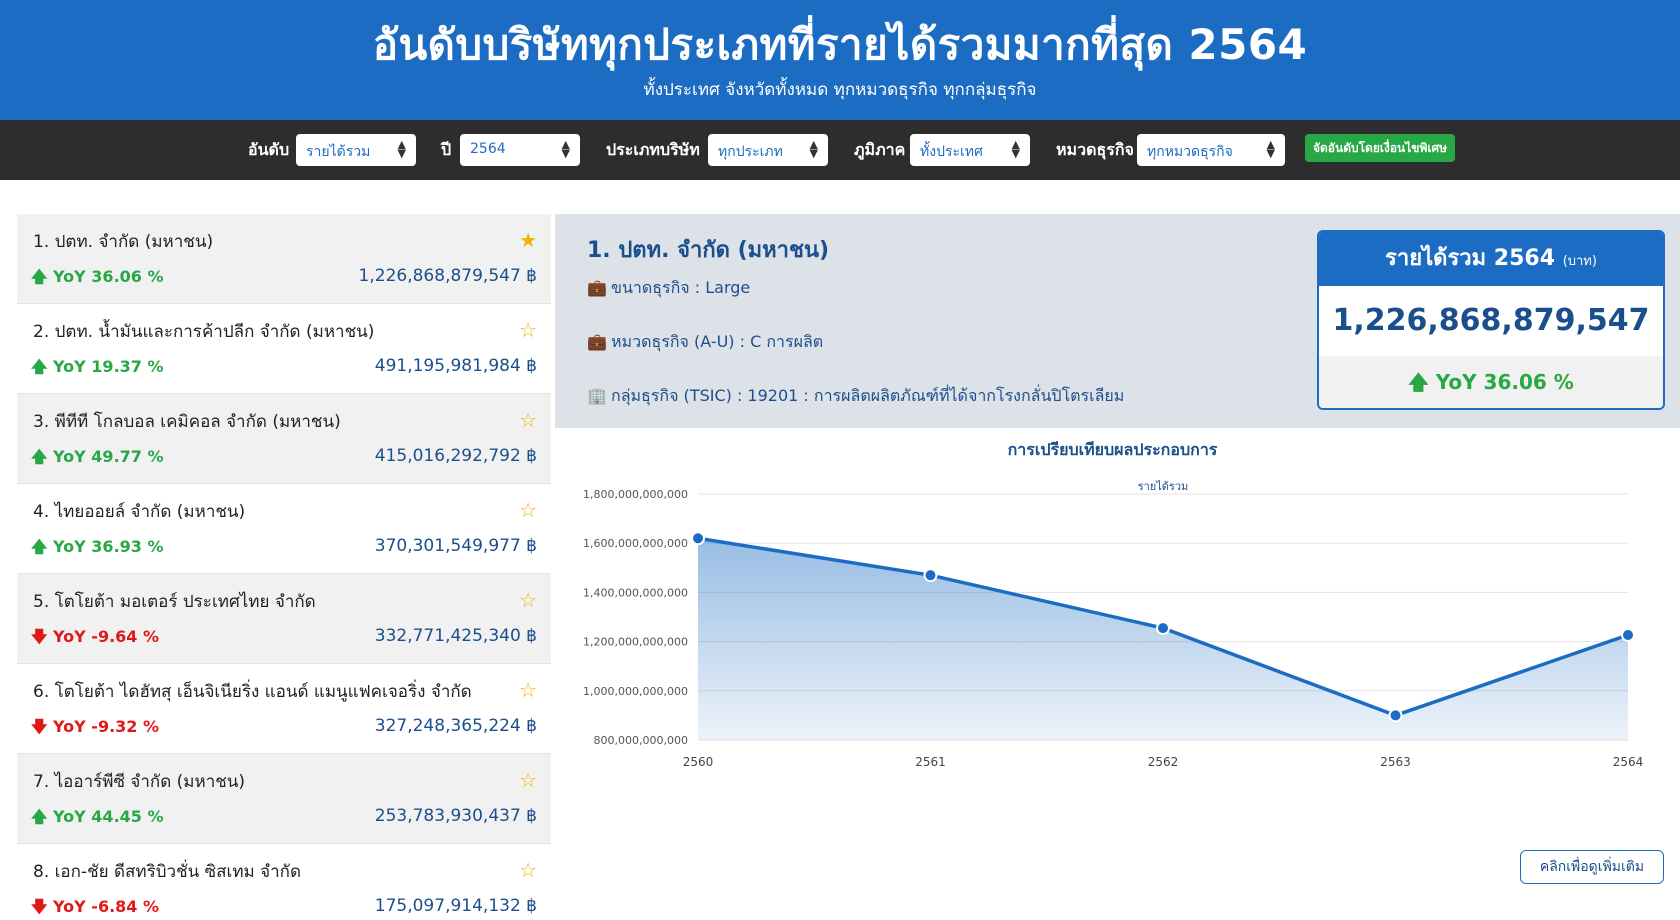 The width and height of the screenshot is (1680, 920). I want to click on chart-section-title: การเปรียบเทียบผลประกอบการ, so click(1112, 449).